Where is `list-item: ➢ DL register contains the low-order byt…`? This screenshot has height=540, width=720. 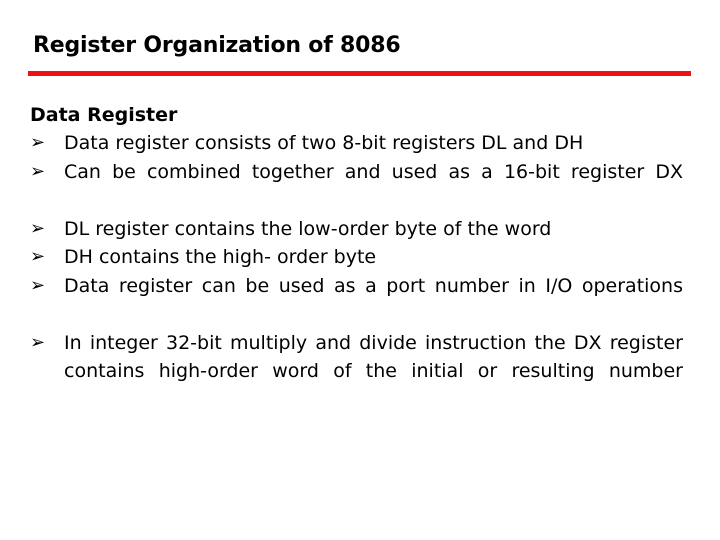
list-item: ➢ DL register contains the low-order byt… is located at coordinates (356, 229).